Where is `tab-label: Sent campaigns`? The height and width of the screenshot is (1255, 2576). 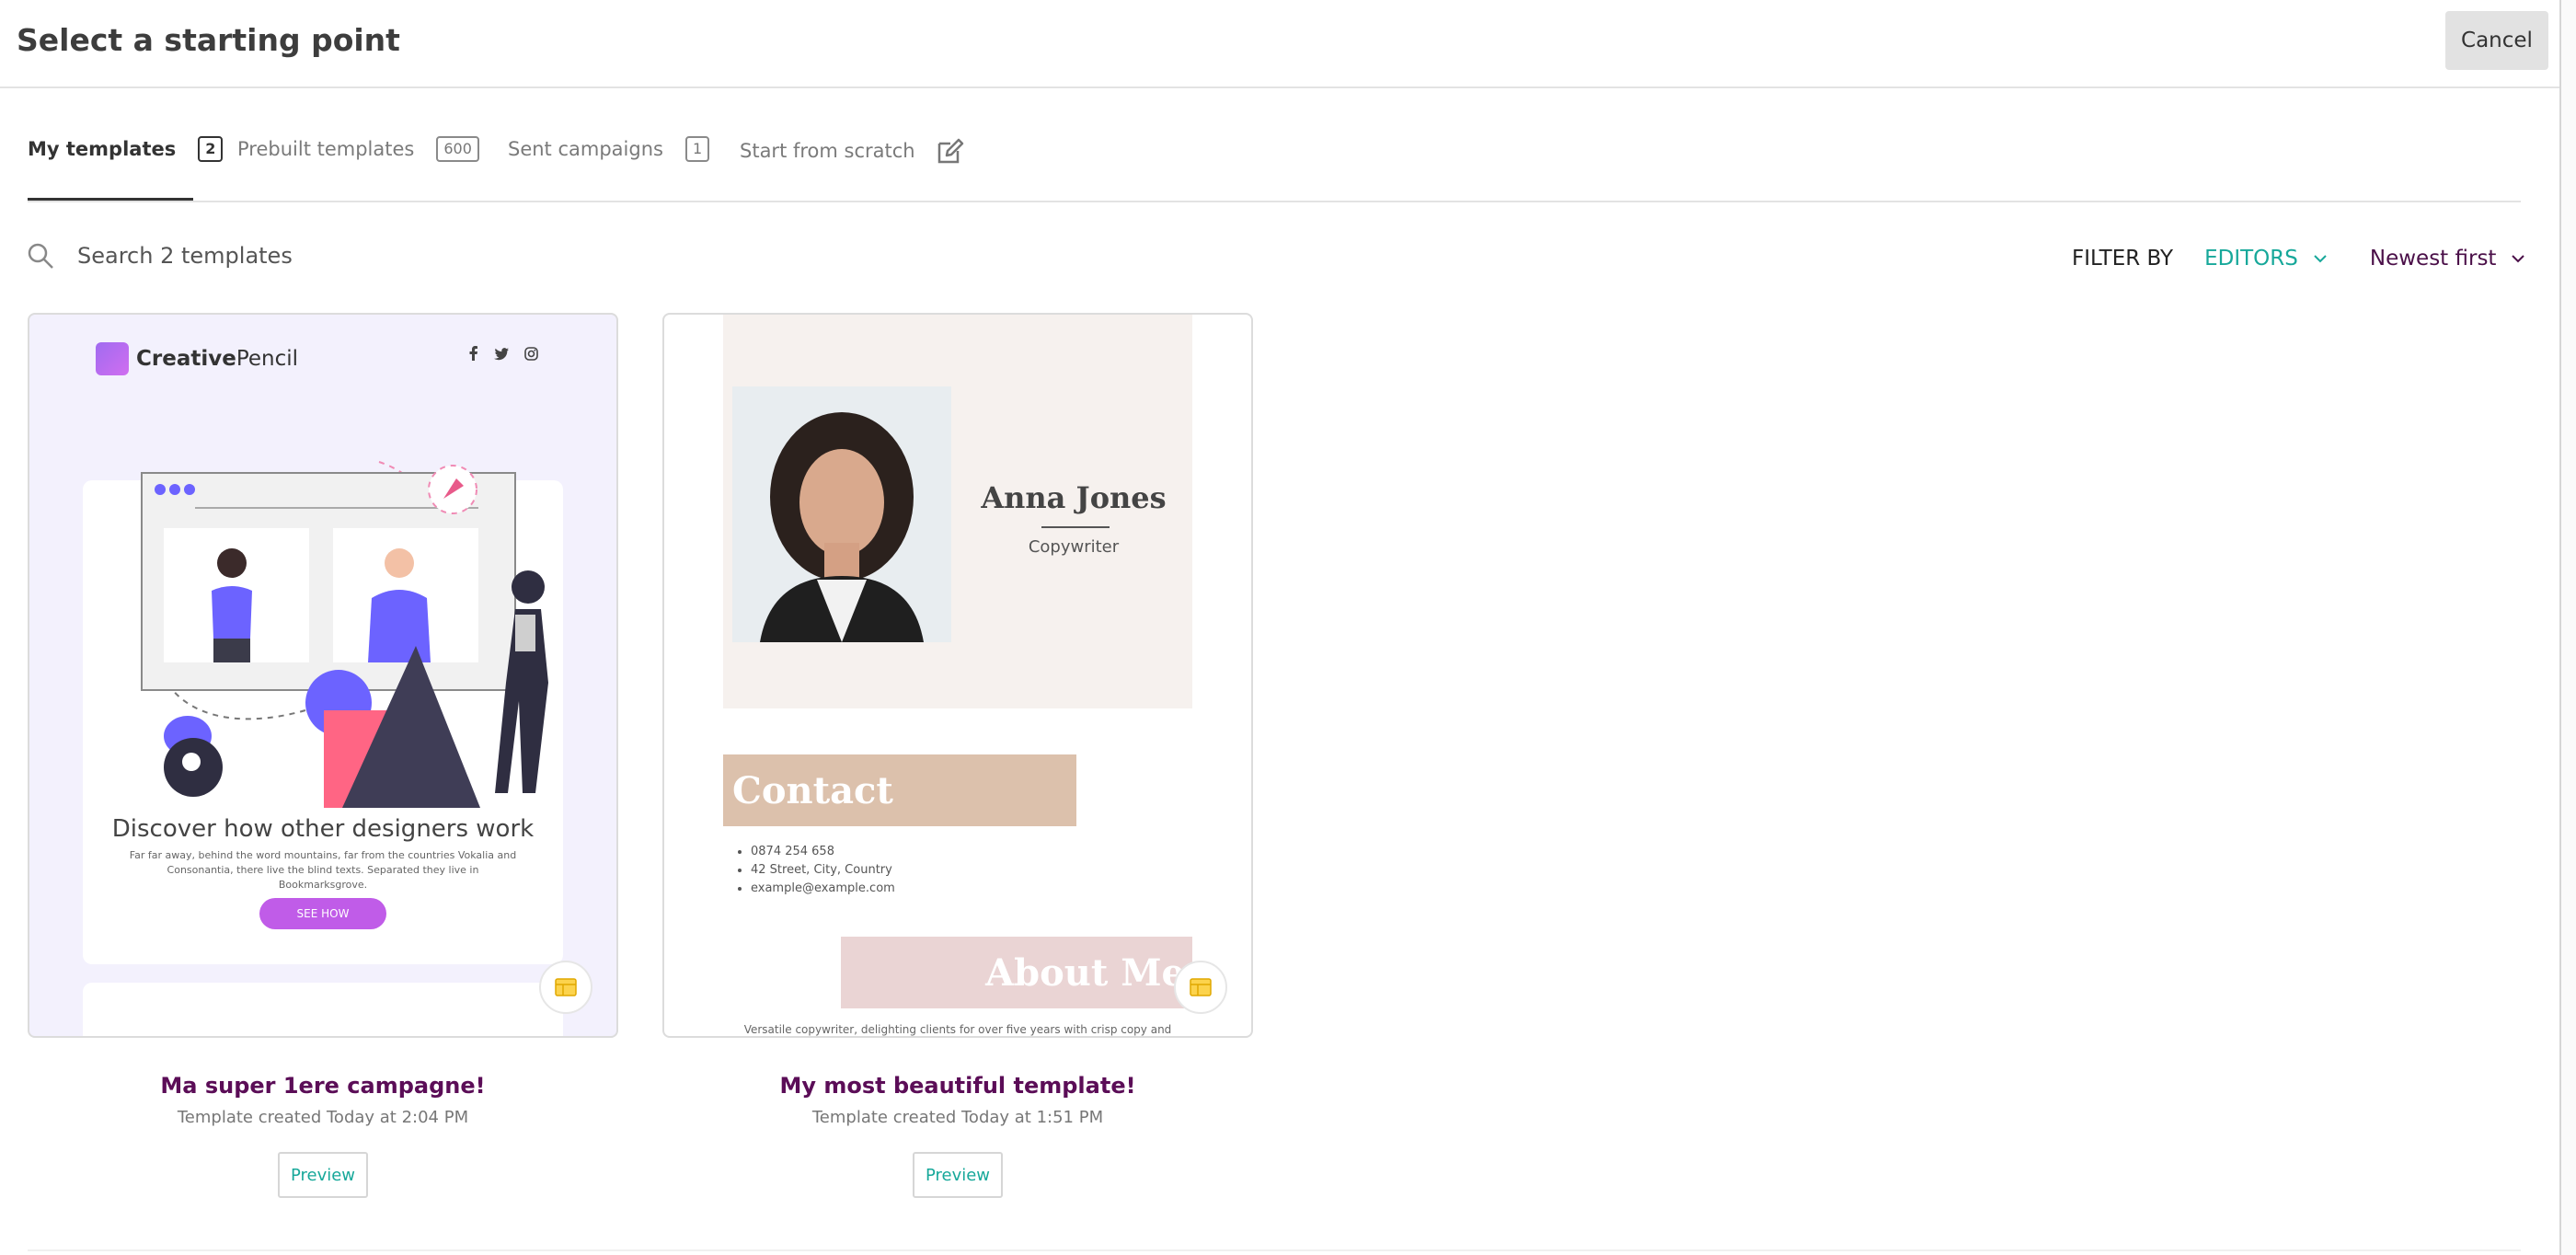 tab-label: Sent campaigns is located at coordinates (585, 149).